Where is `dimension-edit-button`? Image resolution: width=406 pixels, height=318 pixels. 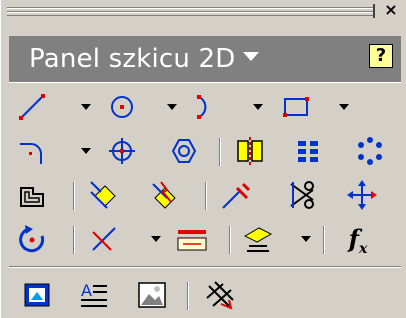
dimension-edit-button is located at coordinates (192, 239).